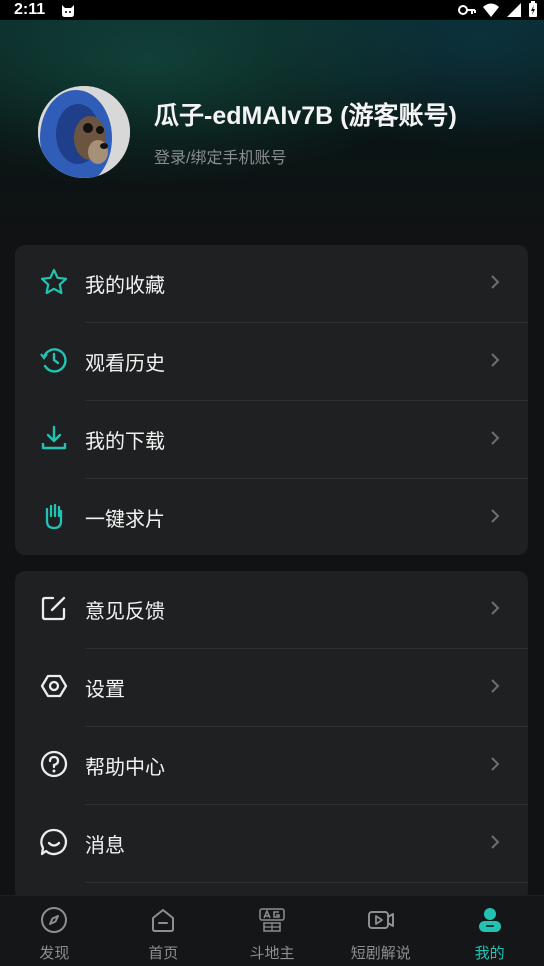 Image resolution: width=544 pixels, height=966 pixels. What do you see at coordinates (54, 764) in the screenshot?
I see `help-icon` at bounding box center [54, 764].